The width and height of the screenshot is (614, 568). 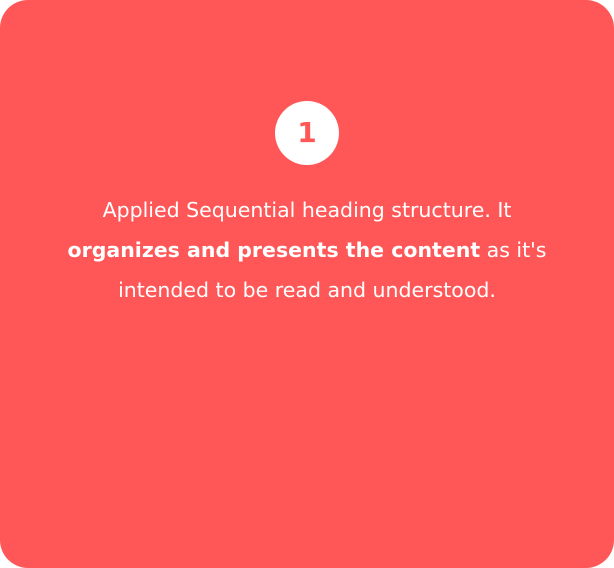 I want to click on description-after-emphasis: as it's, so click(x=513, y=250).